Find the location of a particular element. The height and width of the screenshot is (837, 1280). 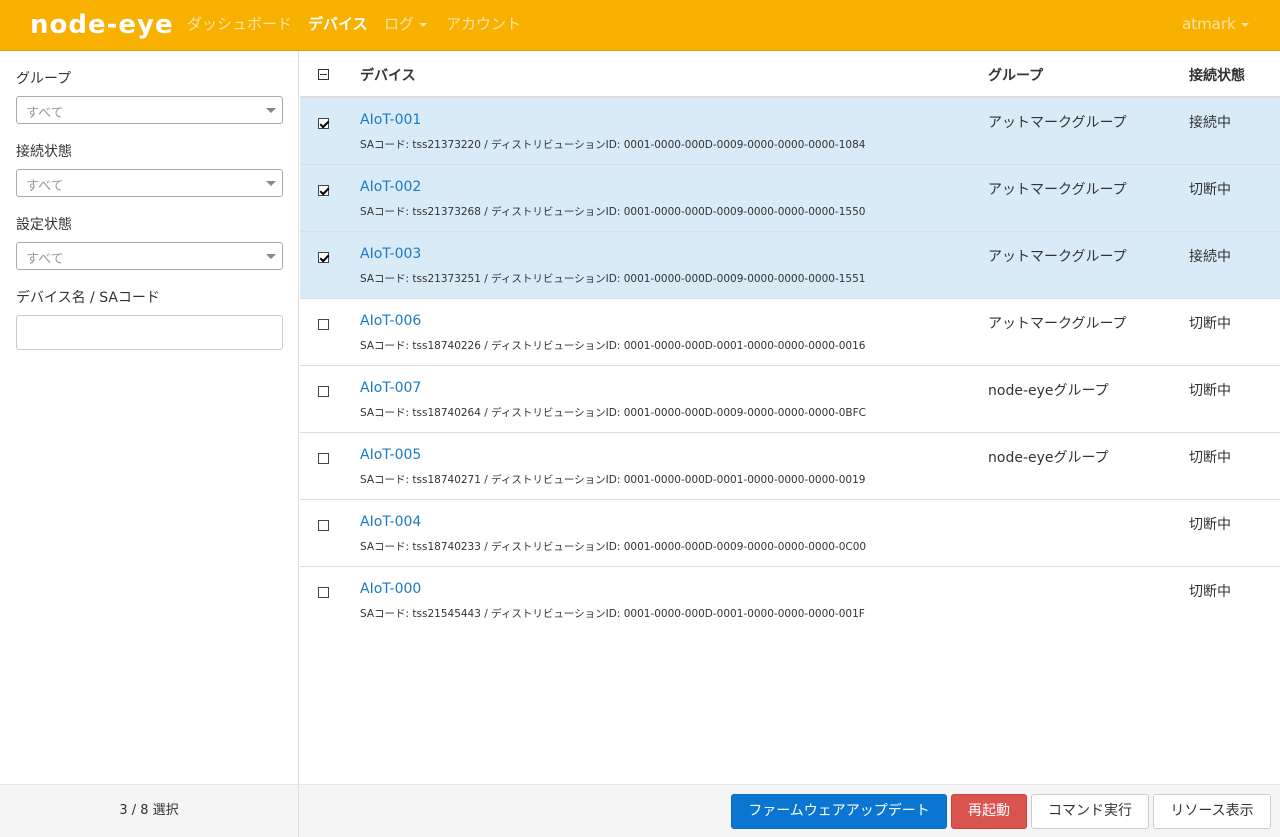

setting-filter-value: すべて is located at coordinates (45, 259).